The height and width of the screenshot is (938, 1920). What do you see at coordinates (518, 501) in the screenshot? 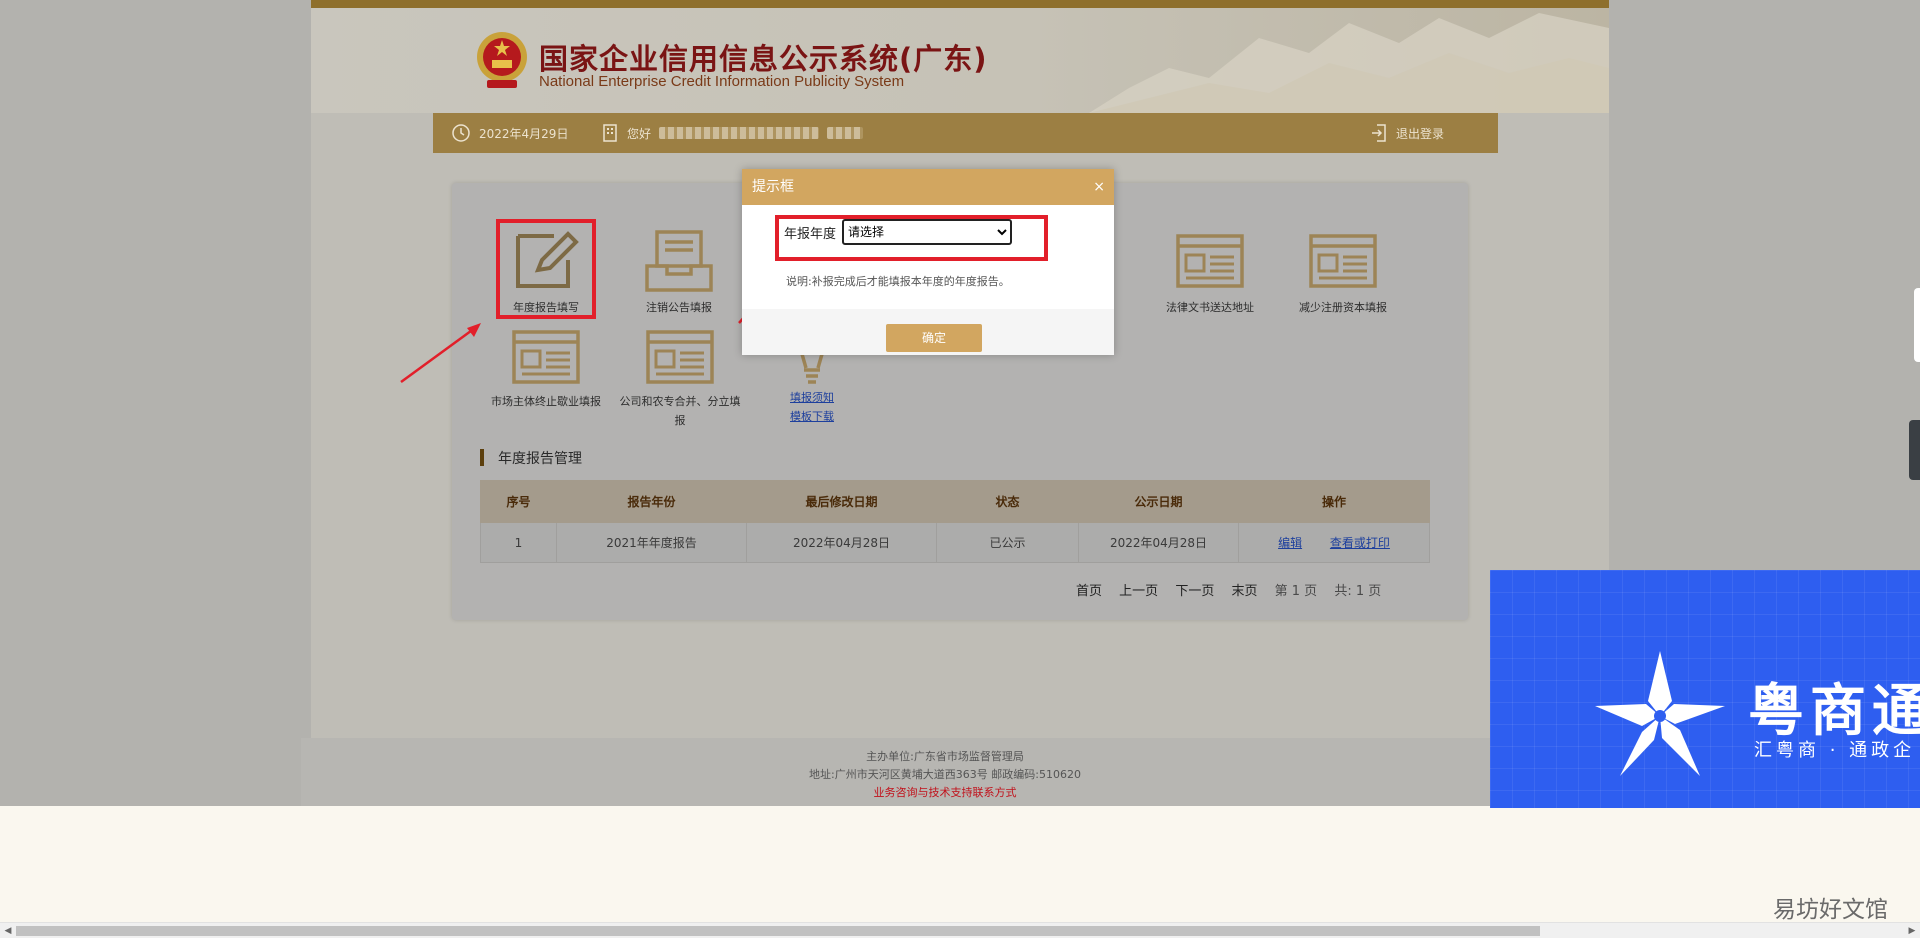
I see `col-header: 序号` at bounding box center [518, 501].